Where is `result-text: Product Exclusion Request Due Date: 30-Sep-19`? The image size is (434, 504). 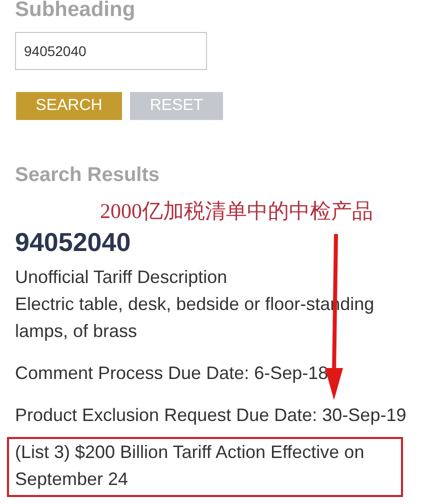
result-text: Product Exclusion Request Due Date: 30-Sep-19 is located at coordinates (211, 415).